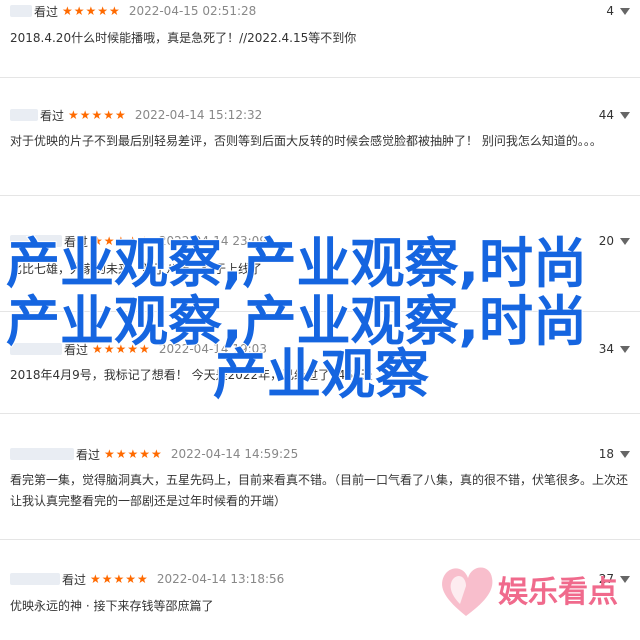  I want to click on vote-count: 44, so click(614, 115).